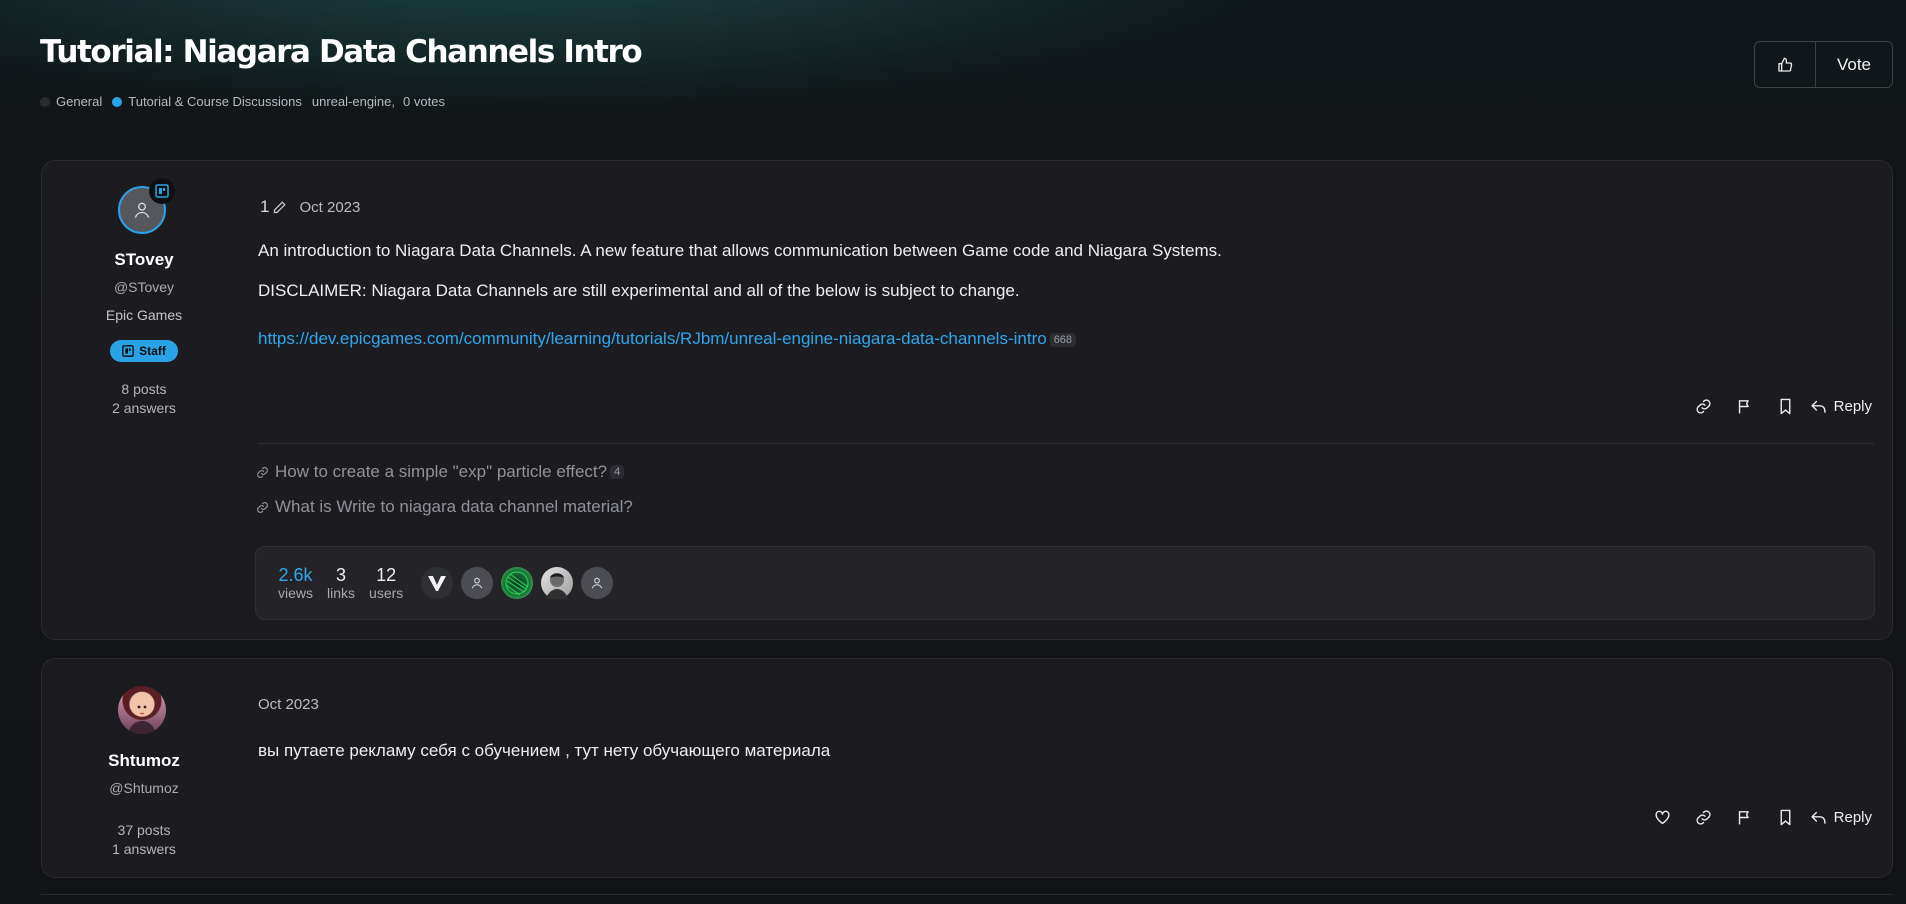  I want to click on users-count: 12, so click(386, 574).